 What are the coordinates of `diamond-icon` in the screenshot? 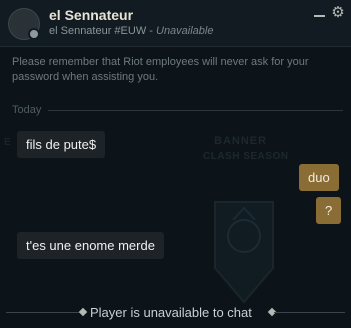 It's located at (83, 312).